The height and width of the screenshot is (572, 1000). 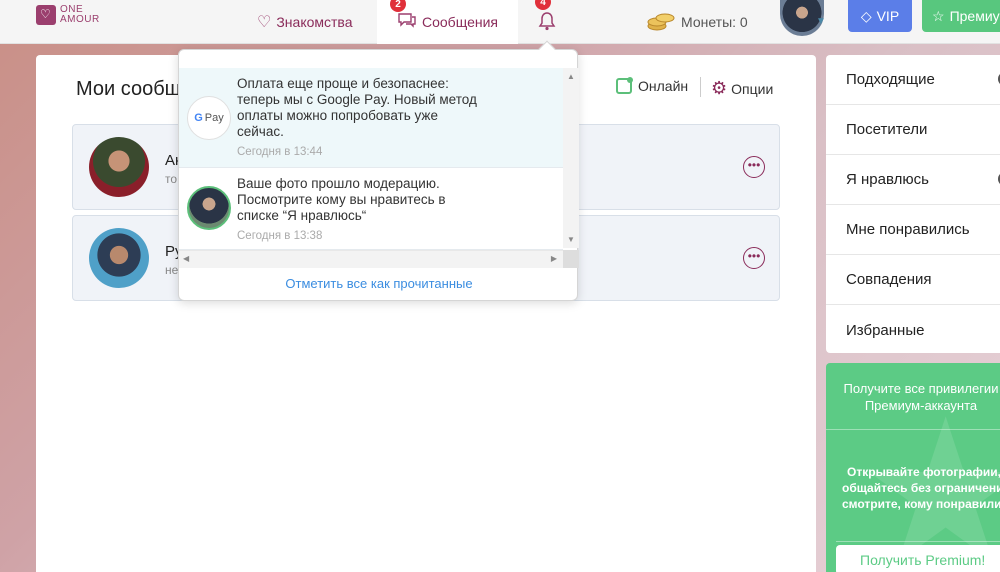 What do you see at coordinates (700, 87) in the screenshot?
I see `divider` at bounding box center [700, 87].